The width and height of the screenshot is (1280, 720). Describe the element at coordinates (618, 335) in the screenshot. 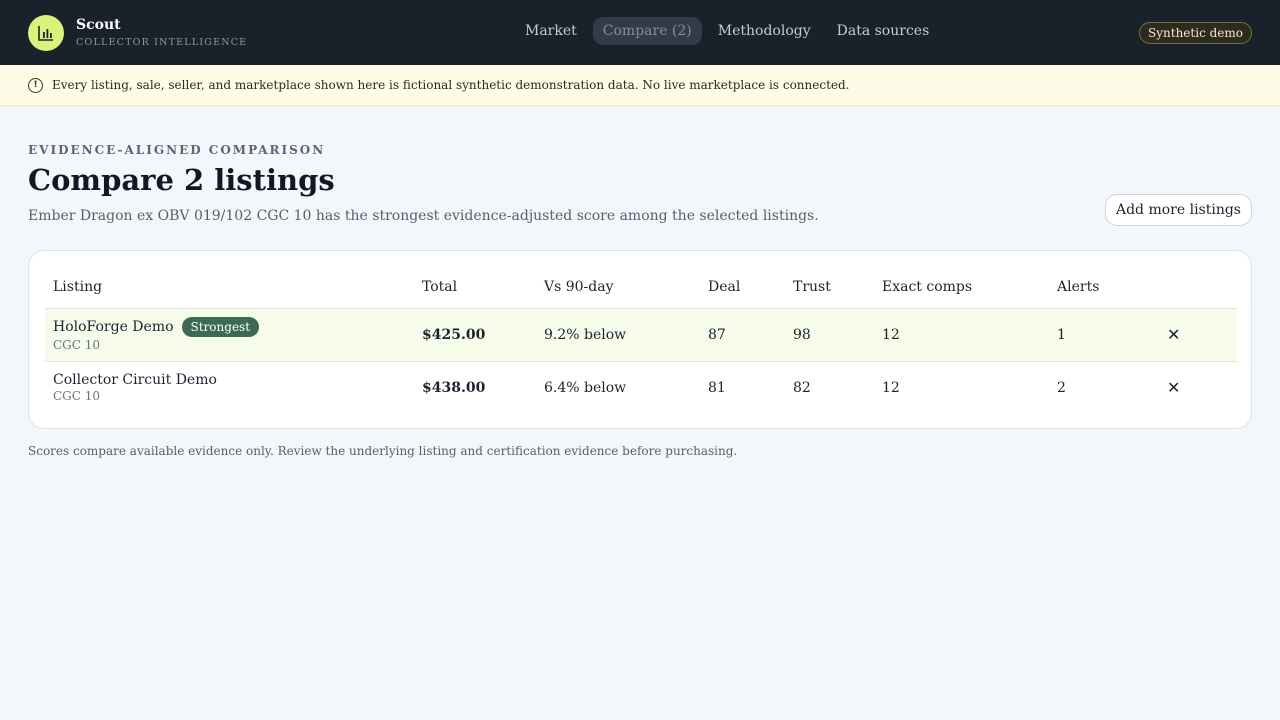

I see `vs-90-day-cell: 9.2% below` at that location.